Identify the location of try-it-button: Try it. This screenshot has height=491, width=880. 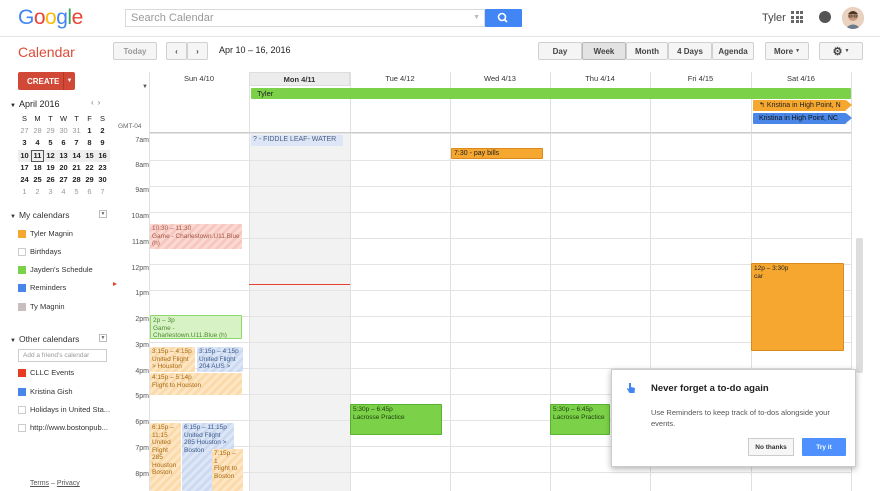
(824, 447).